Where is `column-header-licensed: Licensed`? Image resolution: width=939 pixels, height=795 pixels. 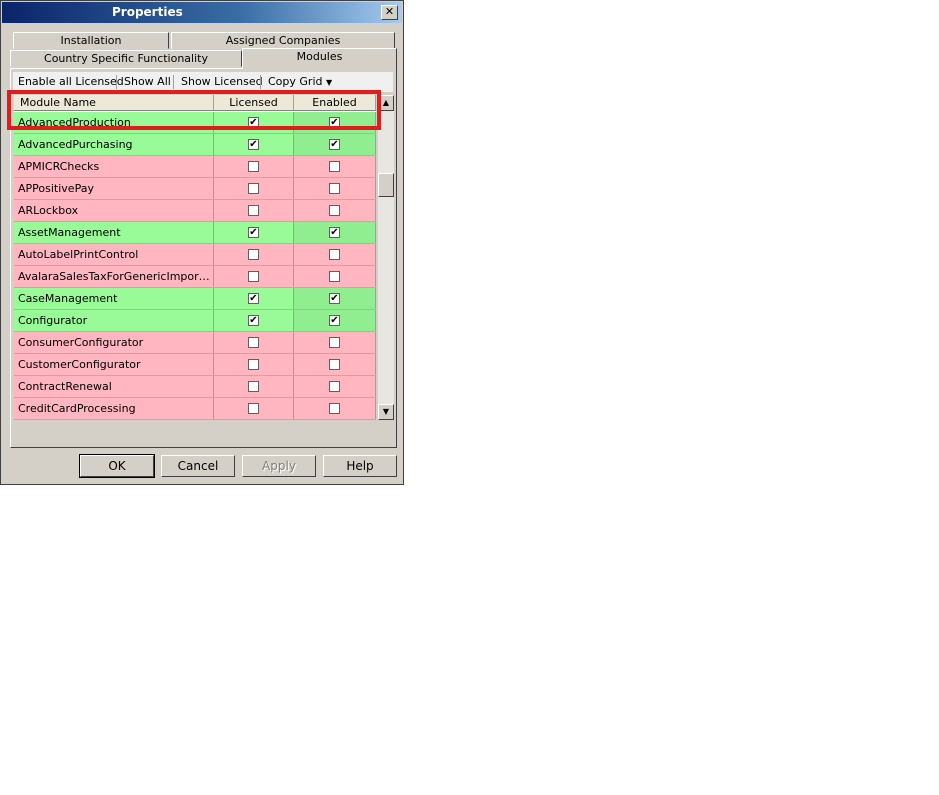
column-header-licensed: Licensed is located at coordinates (254, 103).